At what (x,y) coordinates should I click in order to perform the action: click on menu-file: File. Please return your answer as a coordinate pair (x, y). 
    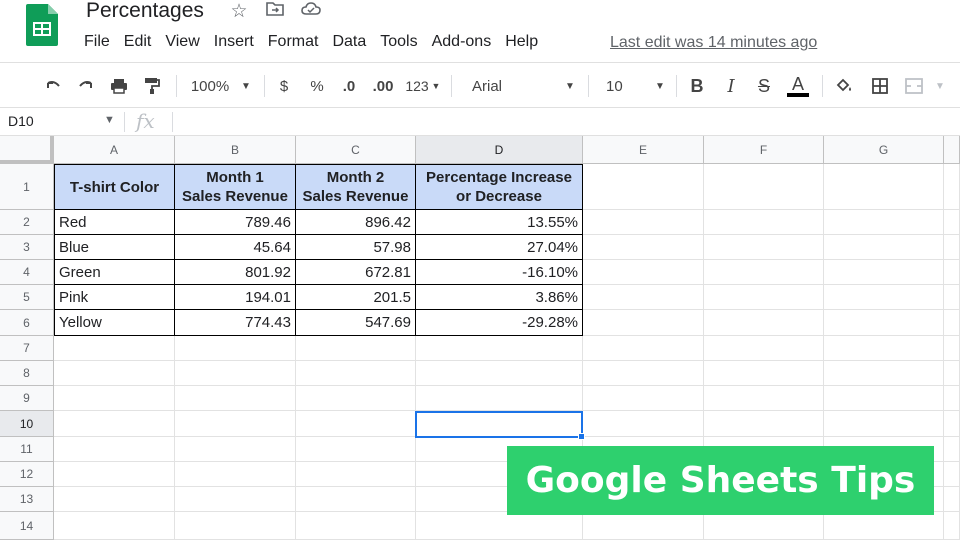
    Looking at the image, I should click on (100, 42).